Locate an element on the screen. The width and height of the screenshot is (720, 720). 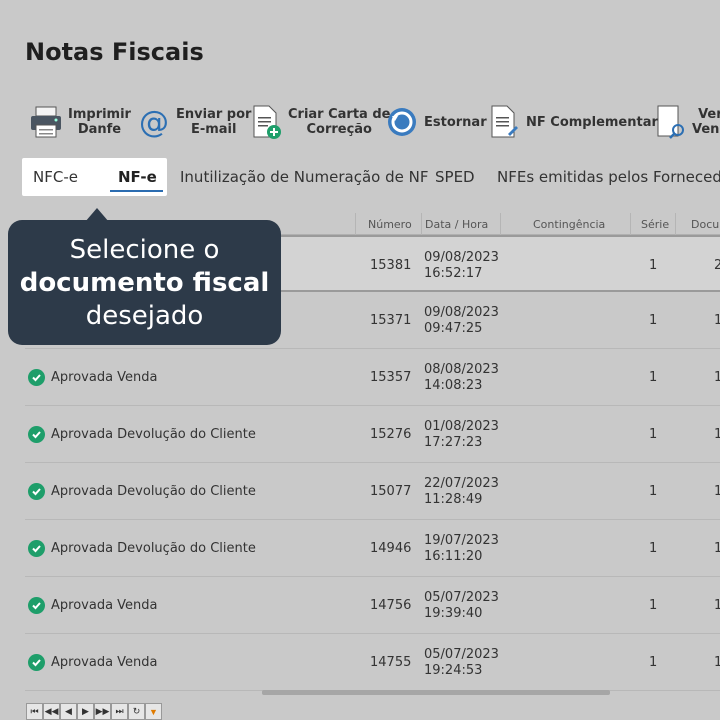
pager-button: ▼ is located at coordinates (153, 711).